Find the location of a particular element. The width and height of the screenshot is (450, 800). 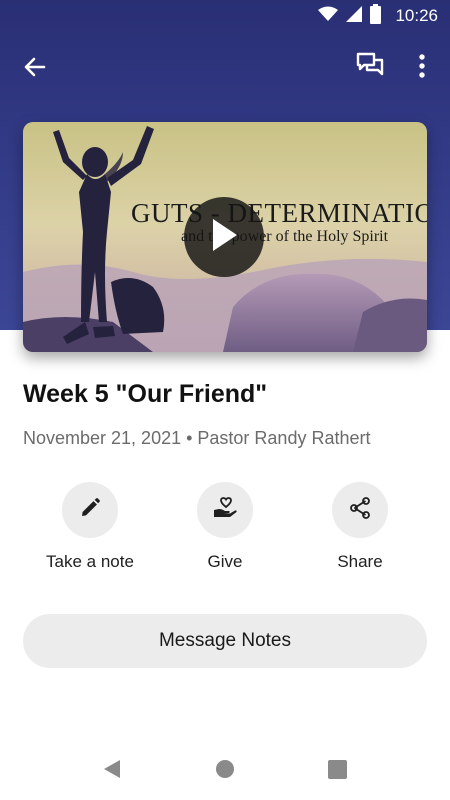

app-bar is located at coordinates (225, 66).